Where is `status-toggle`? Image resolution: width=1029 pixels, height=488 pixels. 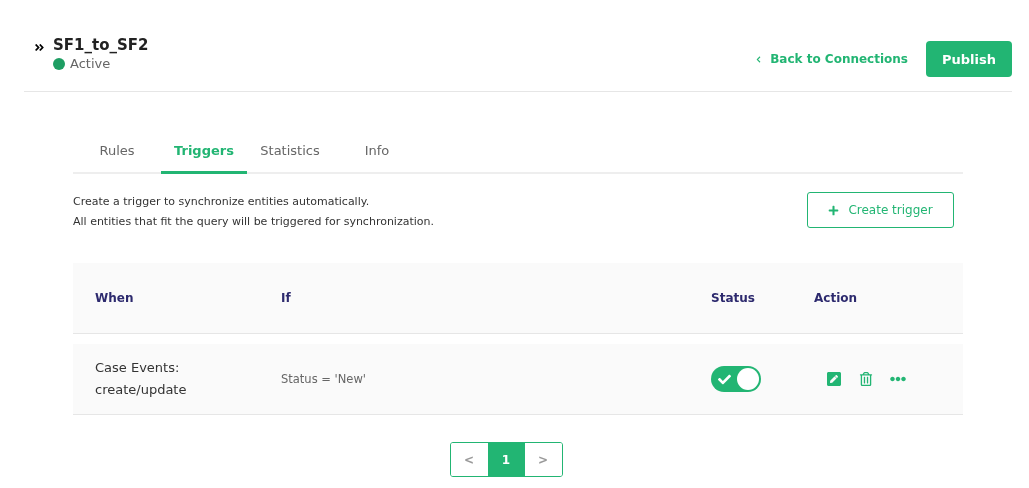 status-toggle is located at coordinates (736, 379).